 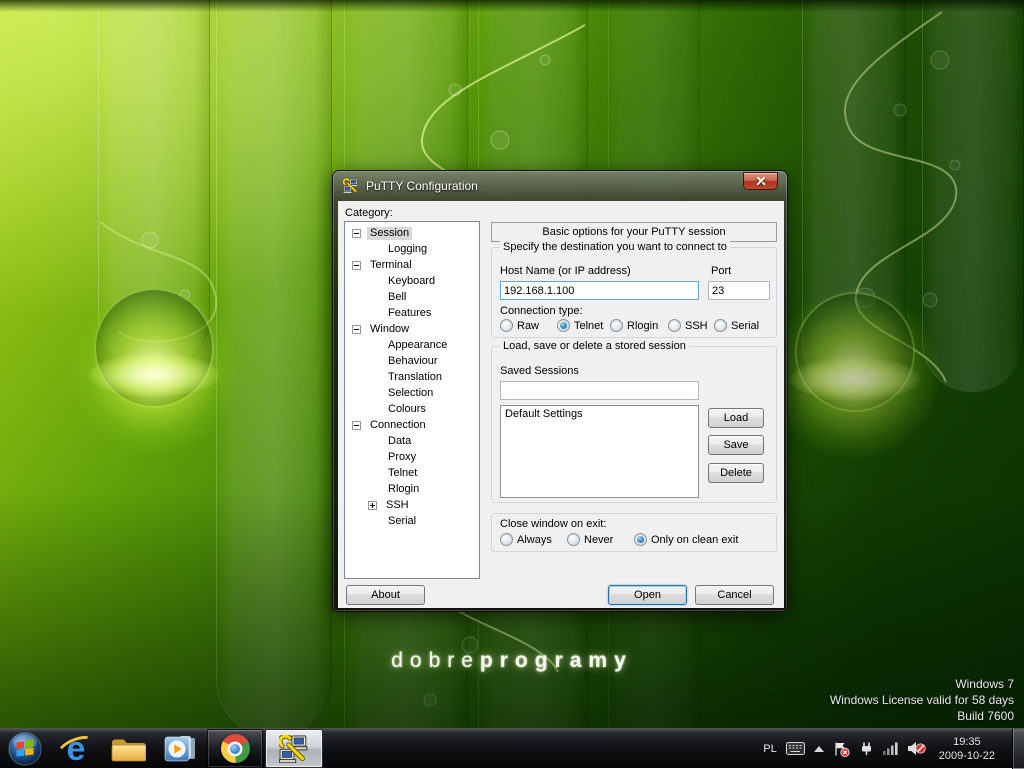 I want to click on host-name-label: Host Name (or IP address), so click(x=565, y=271).